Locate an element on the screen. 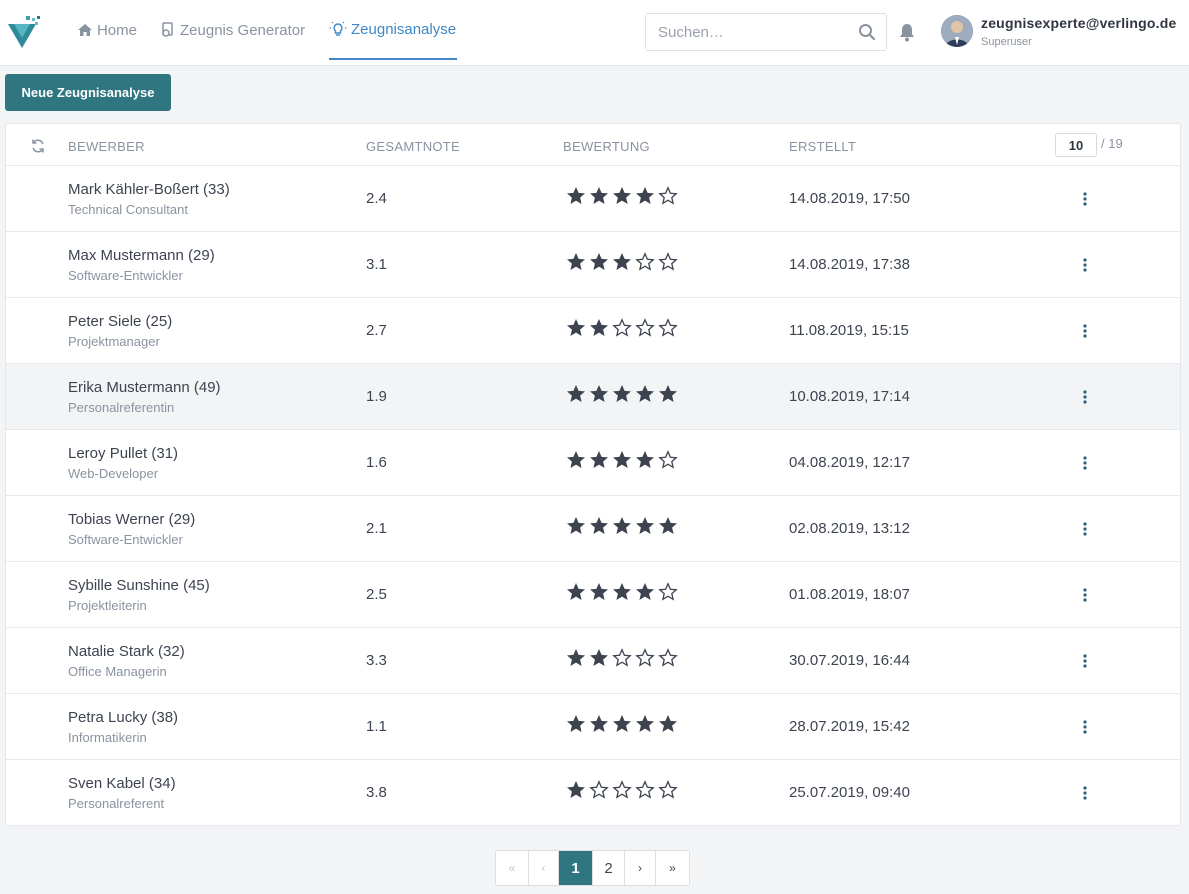  column-header-rating: BEWERTUNG is located at coordinates (606, 146).